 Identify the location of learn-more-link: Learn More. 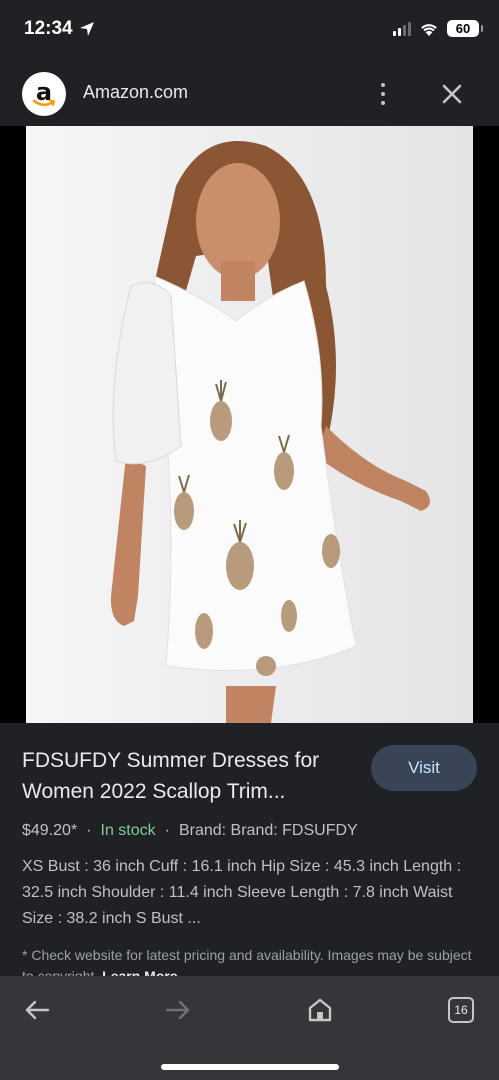
(139, 972).